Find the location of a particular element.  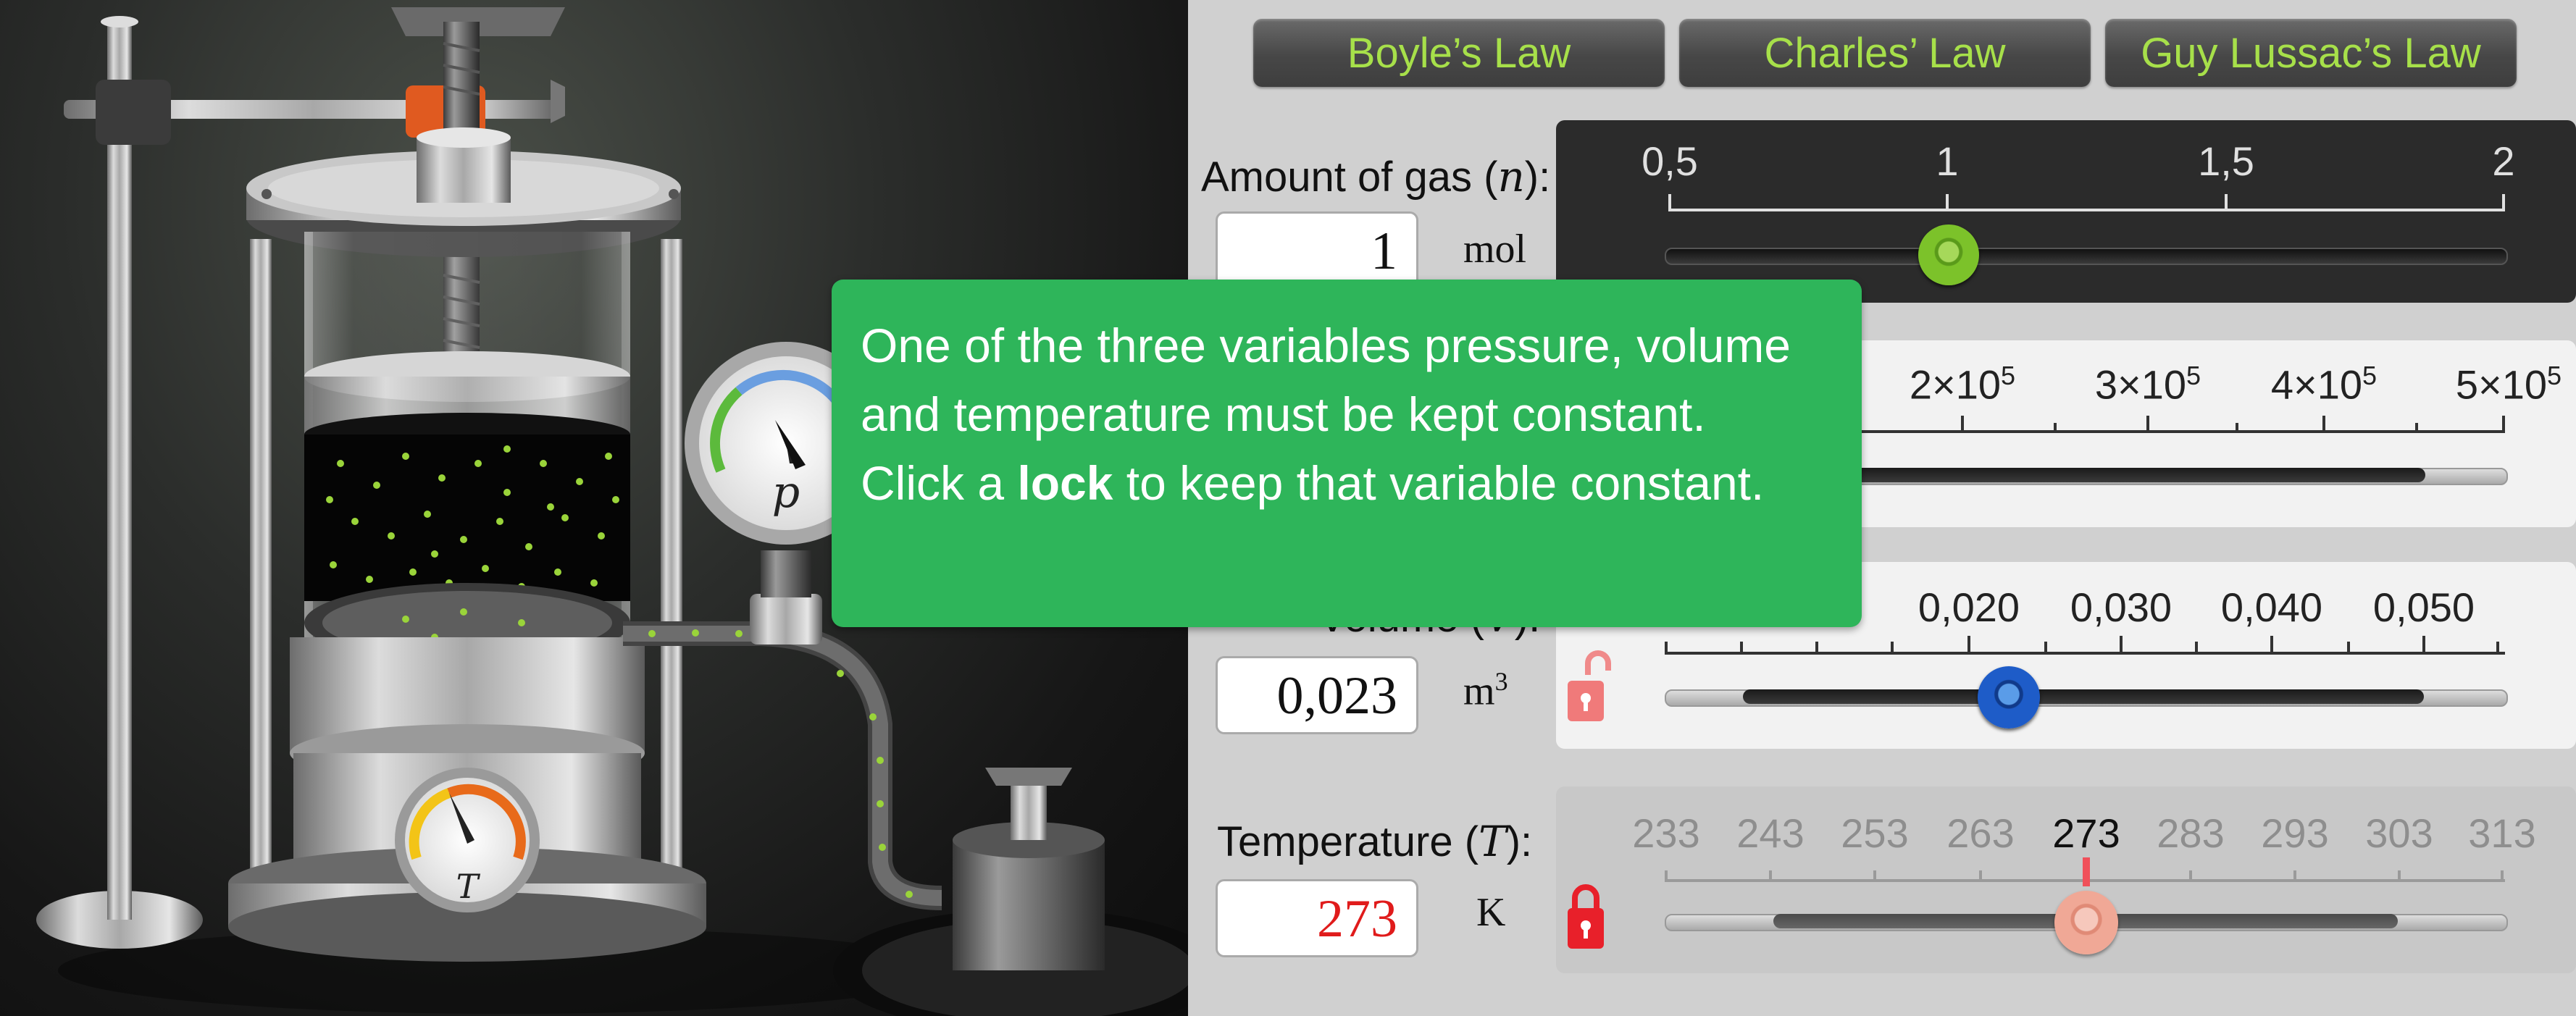

temperature-value-field: 273 is located at coordinates (1317, 918).